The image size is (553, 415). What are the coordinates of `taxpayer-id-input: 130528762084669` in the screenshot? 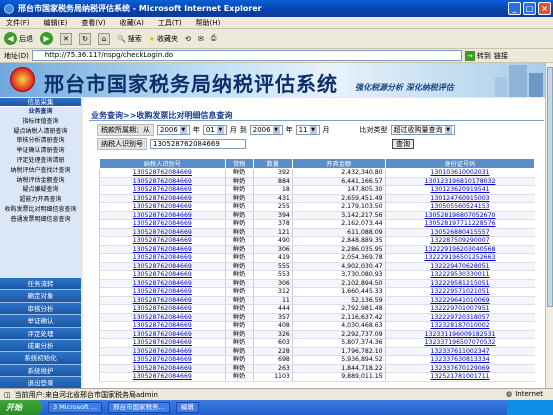 It's located at (198, 144).